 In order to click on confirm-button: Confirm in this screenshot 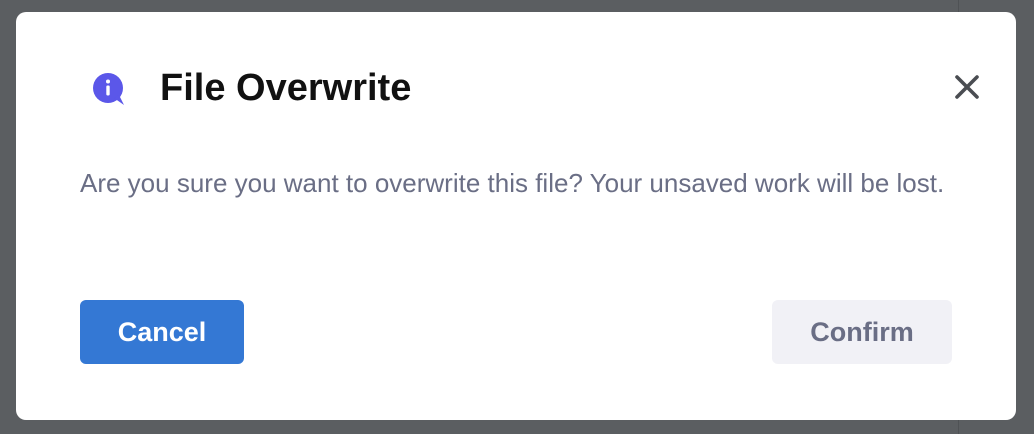, I will do `click(862, 332)`.